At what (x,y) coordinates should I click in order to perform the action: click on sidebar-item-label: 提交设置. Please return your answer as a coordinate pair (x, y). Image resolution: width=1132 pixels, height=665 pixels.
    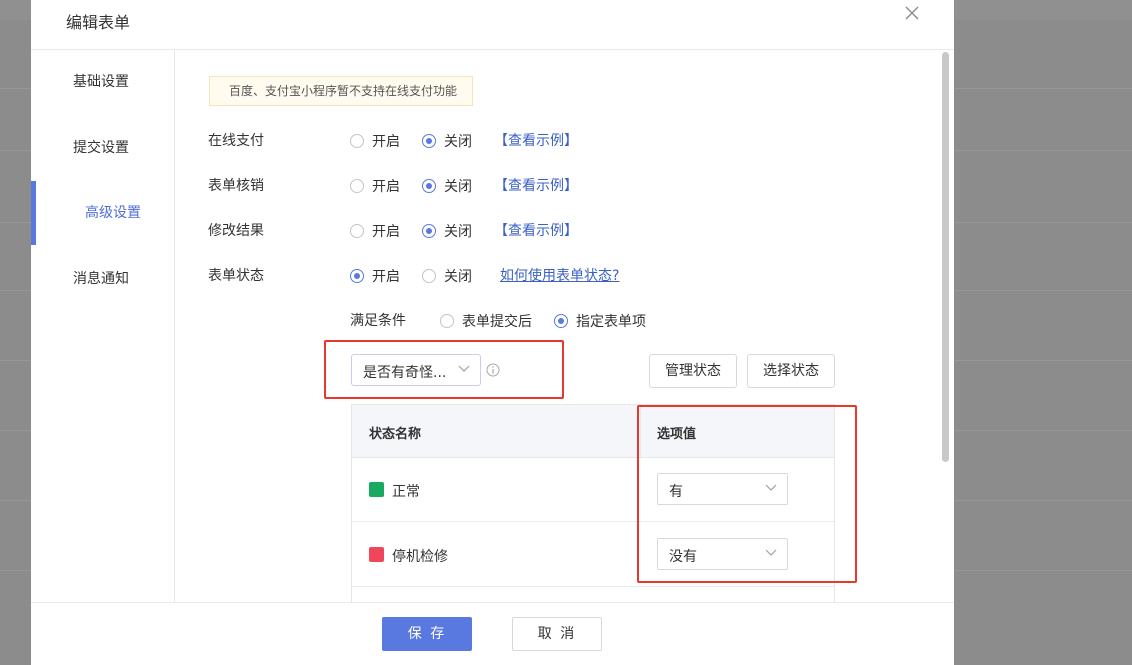
    Looking at the image, I should click on (101, 148).